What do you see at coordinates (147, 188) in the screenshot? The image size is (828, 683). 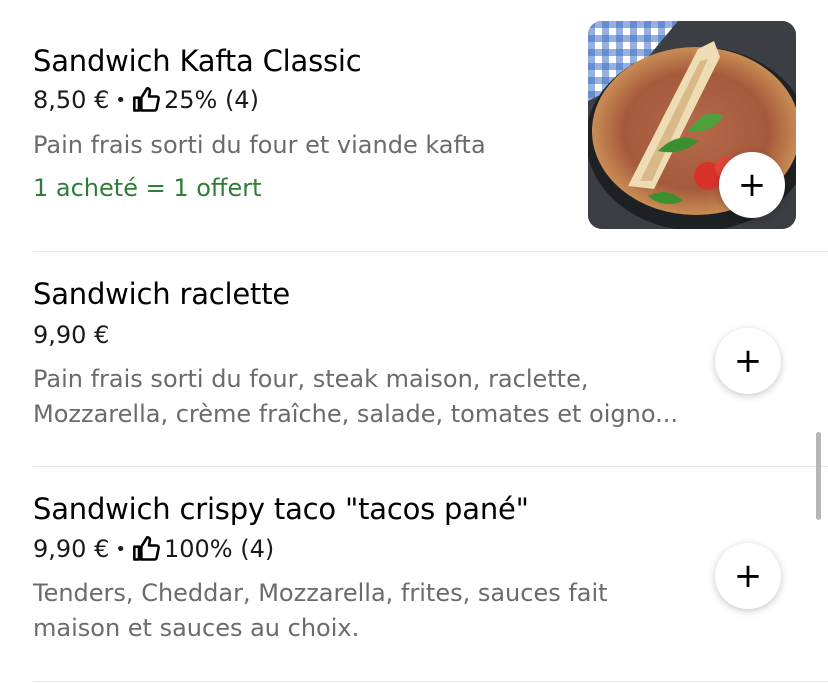 I see `promo-badge: 1 acheté = 1 offert` at bounding box center [147, 188].